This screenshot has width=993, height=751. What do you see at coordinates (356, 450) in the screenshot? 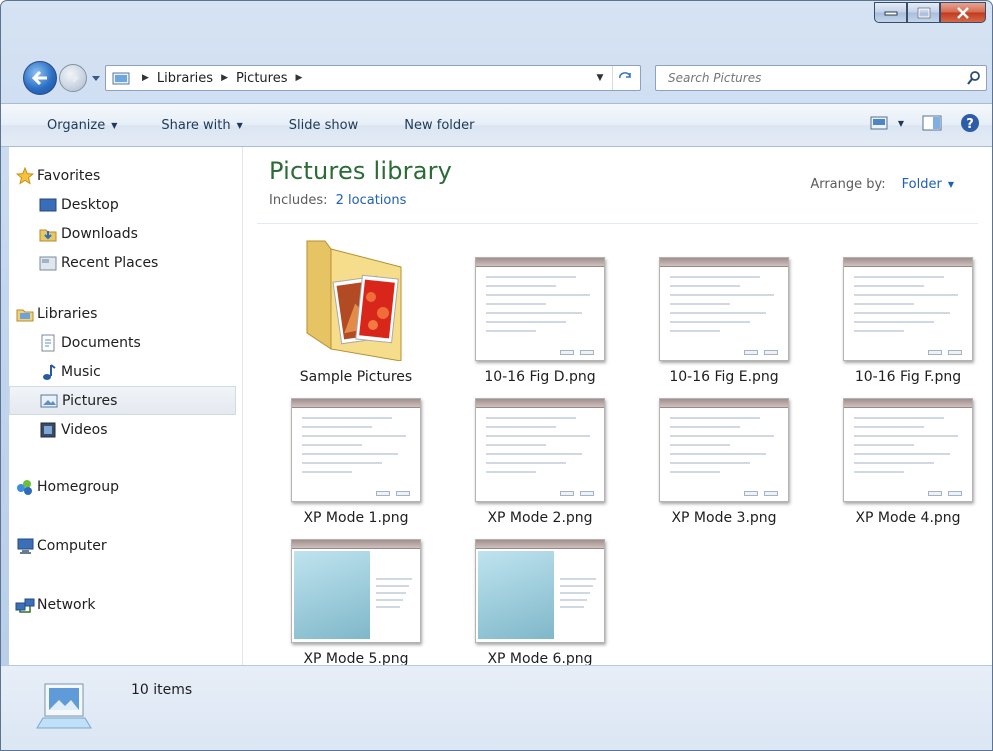
I see `file-item: XP Mode 1.png` at bounding box center [356, 450].